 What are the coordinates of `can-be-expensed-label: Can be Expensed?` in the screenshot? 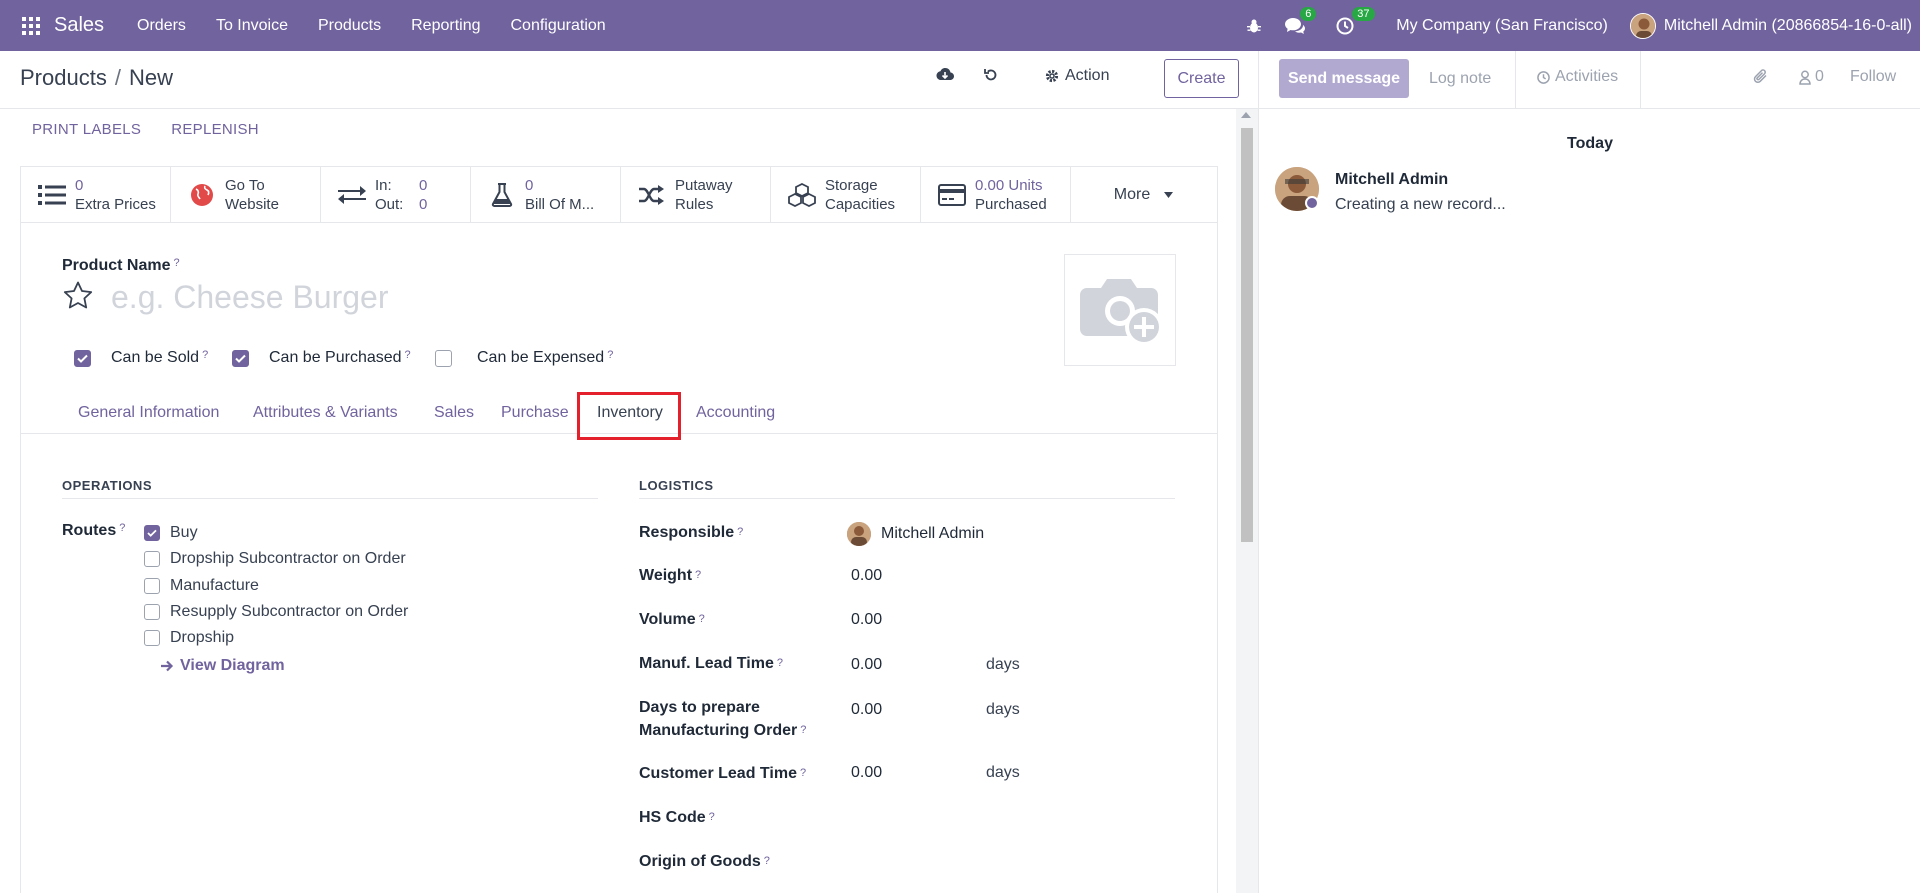 It's located at (545, 358).